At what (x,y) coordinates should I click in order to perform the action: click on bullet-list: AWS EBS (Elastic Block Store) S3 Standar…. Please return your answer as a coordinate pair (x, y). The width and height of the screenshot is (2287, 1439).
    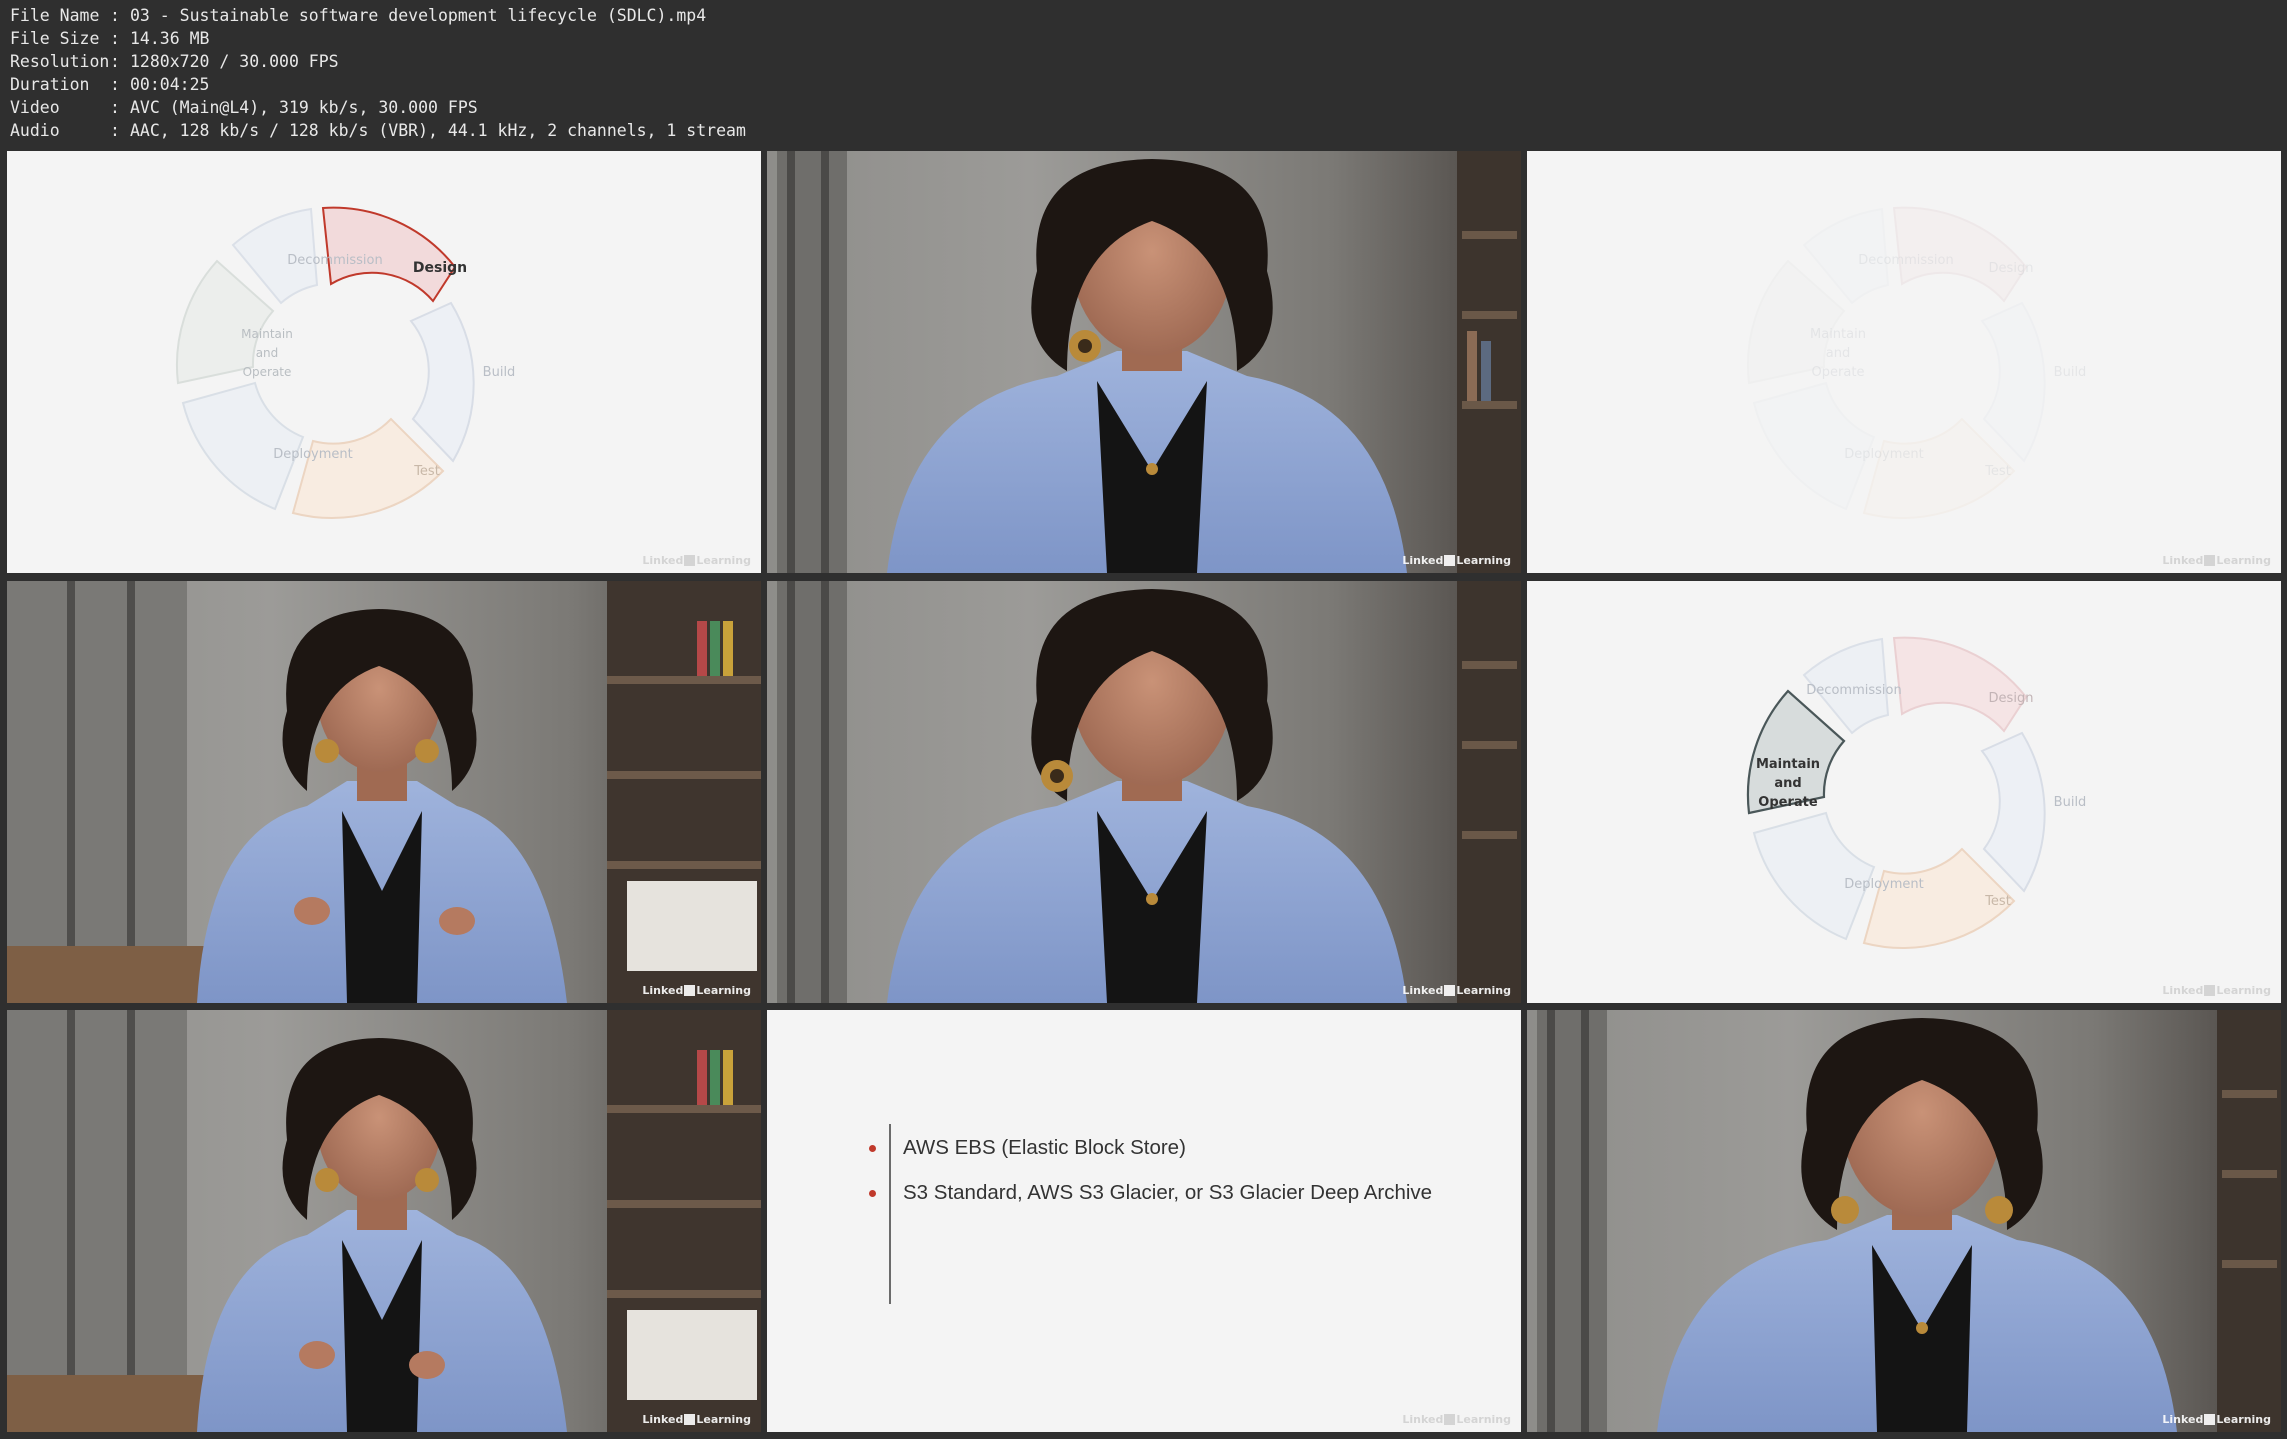
    Looking at the image, I should click on (1150, 1214).